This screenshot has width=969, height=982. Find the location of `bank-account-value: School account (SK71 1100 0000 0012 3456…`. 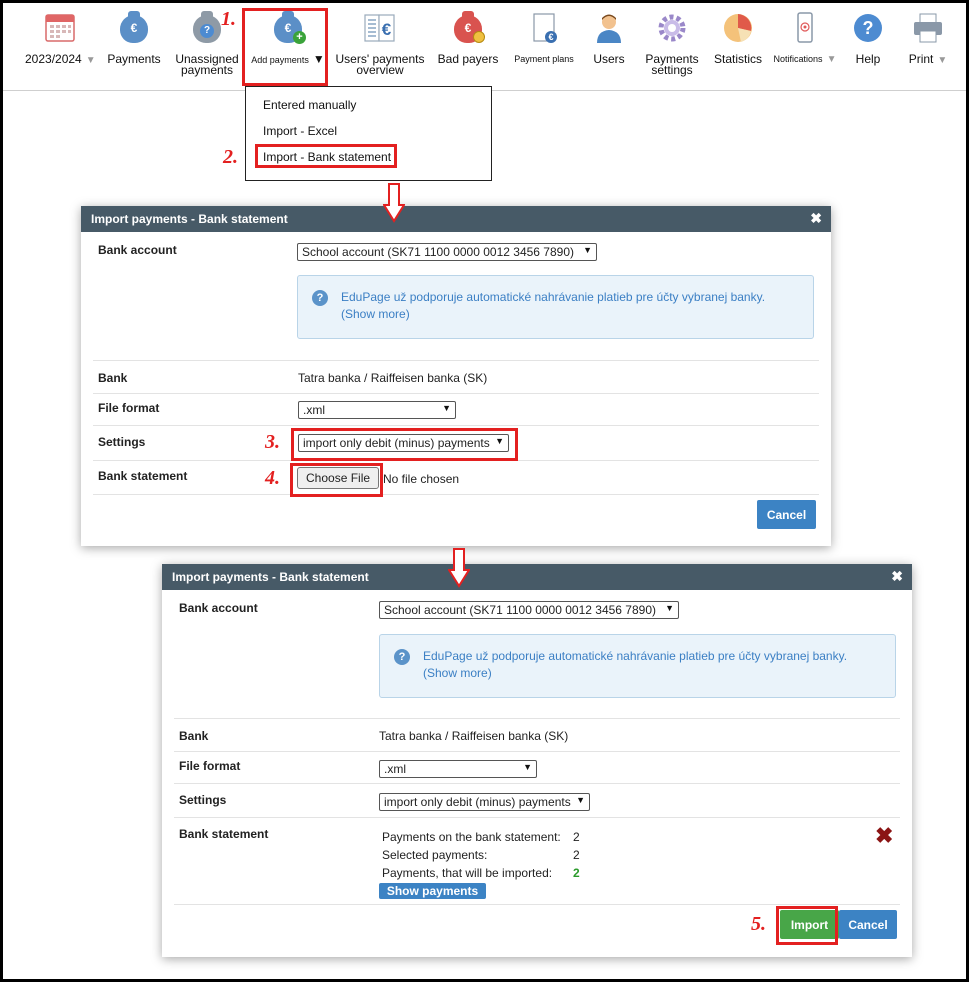

bank-account-value: School account (SK71 1100 0000 0012 3456… is located at coordinates (520, 610).